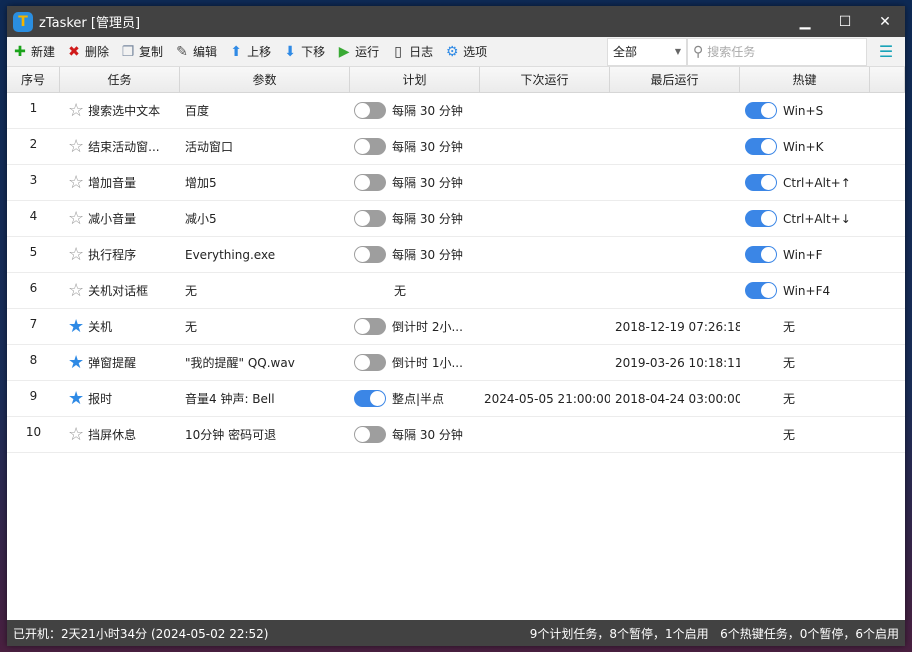 This screenshot has height=652, width=912. I want to click on title-bar: T zTasker [管理员] ▁ ☐ ✕, so click(456, 21).